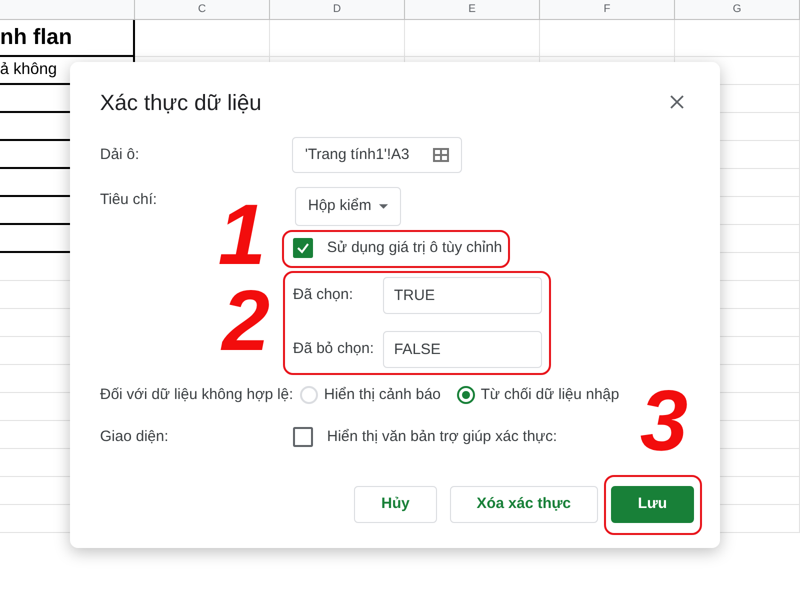 The image size is (800, 600). Describe the element at coordinates (67, 38) in the screenshot. I see `table-cell: nh flan` at that location.